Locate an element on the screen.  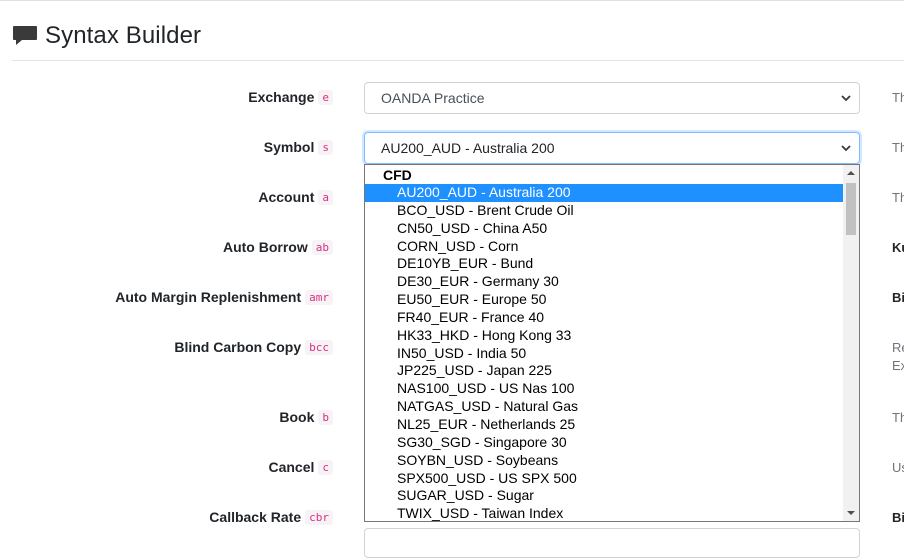
scrollbar is located at coordinates (851, 343).